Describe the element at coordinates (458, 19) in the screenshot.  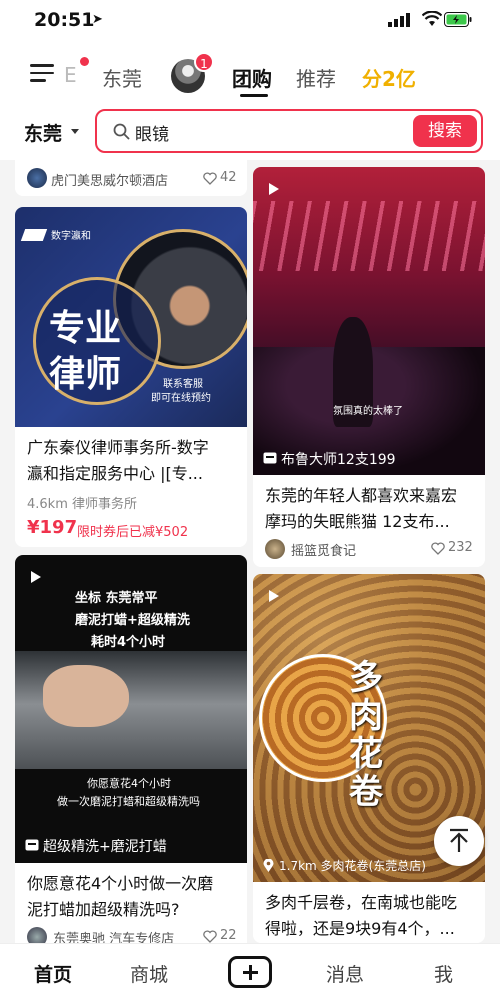
I see `battery-icon` at that location.